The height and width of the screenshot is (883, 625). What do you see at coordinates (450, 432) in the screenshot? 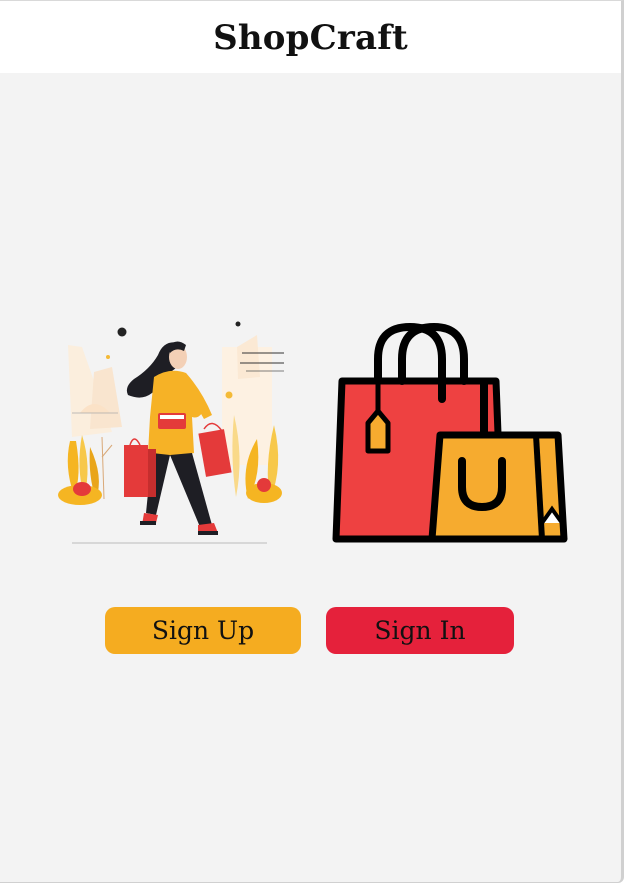
I see `shopping-bags-icon` at bounding box center [450, 432].